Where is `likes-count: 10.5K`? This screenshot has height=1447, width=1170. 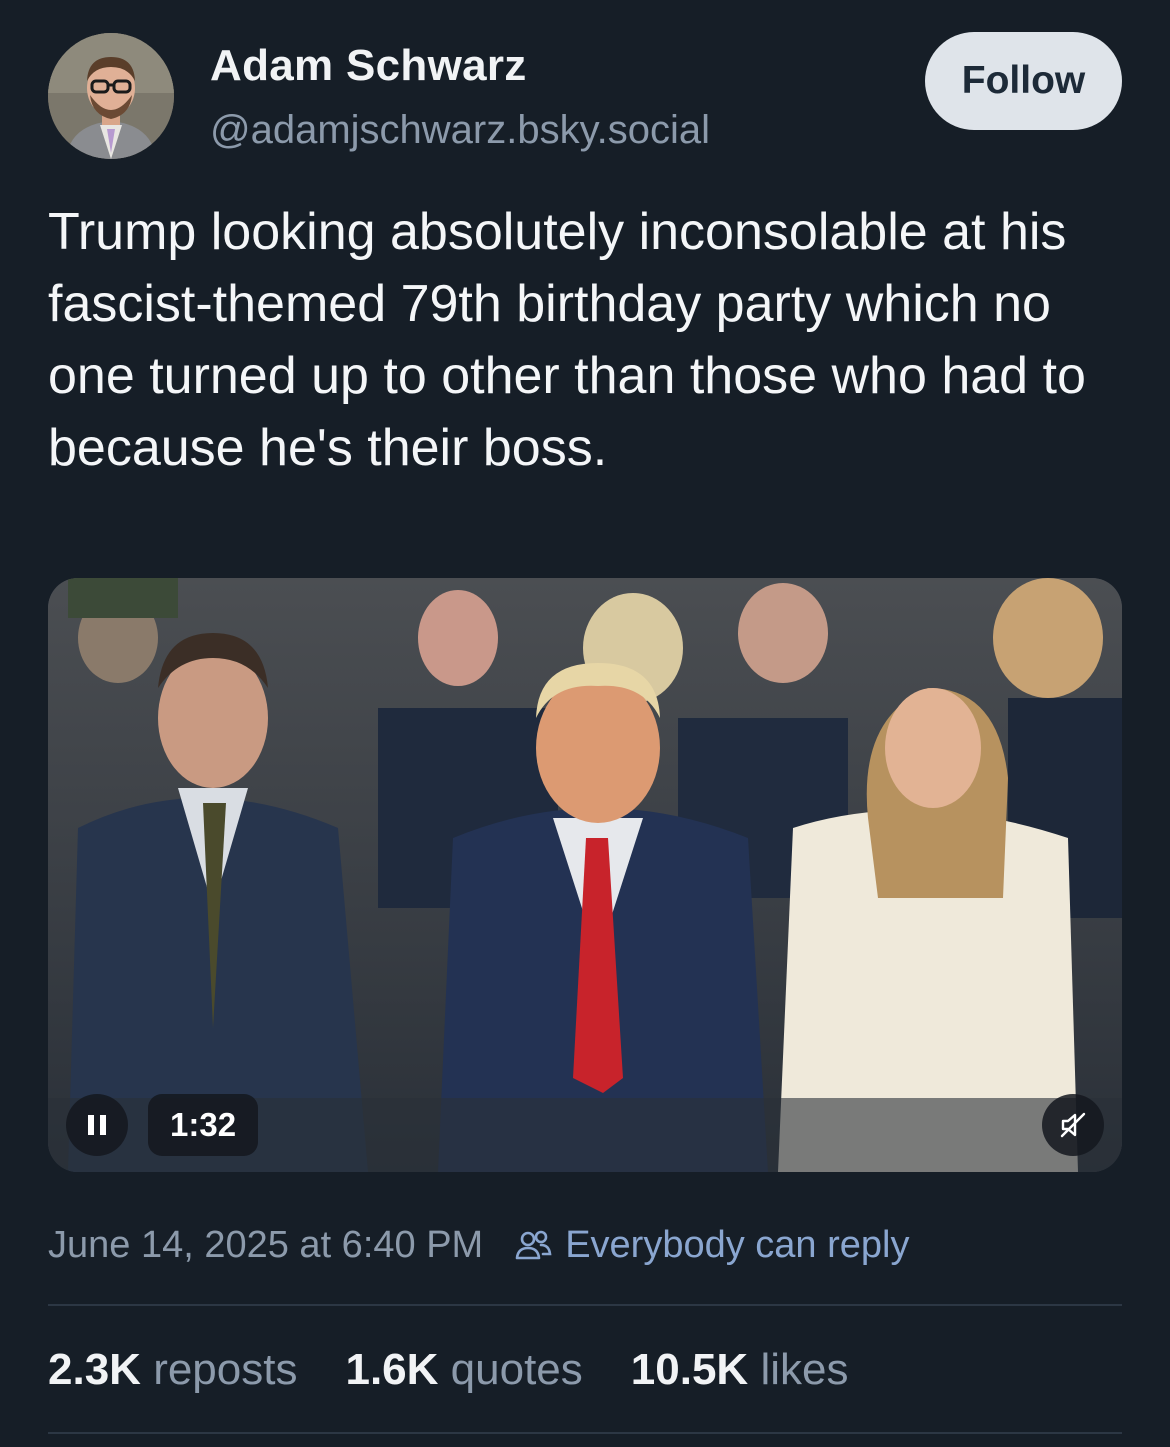
likes-count: 10.5K is located at coordinates (689, 1369).